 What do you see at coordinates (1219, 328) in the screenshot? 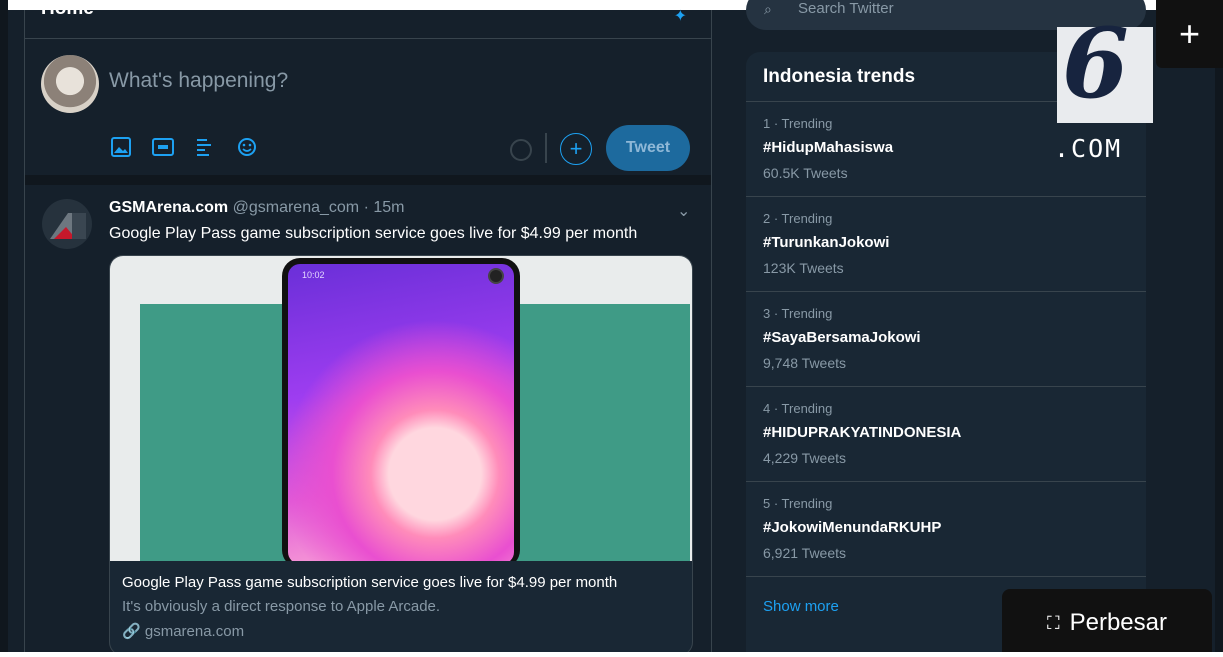
I see `frame-right` at bounding box center [1219, 328].